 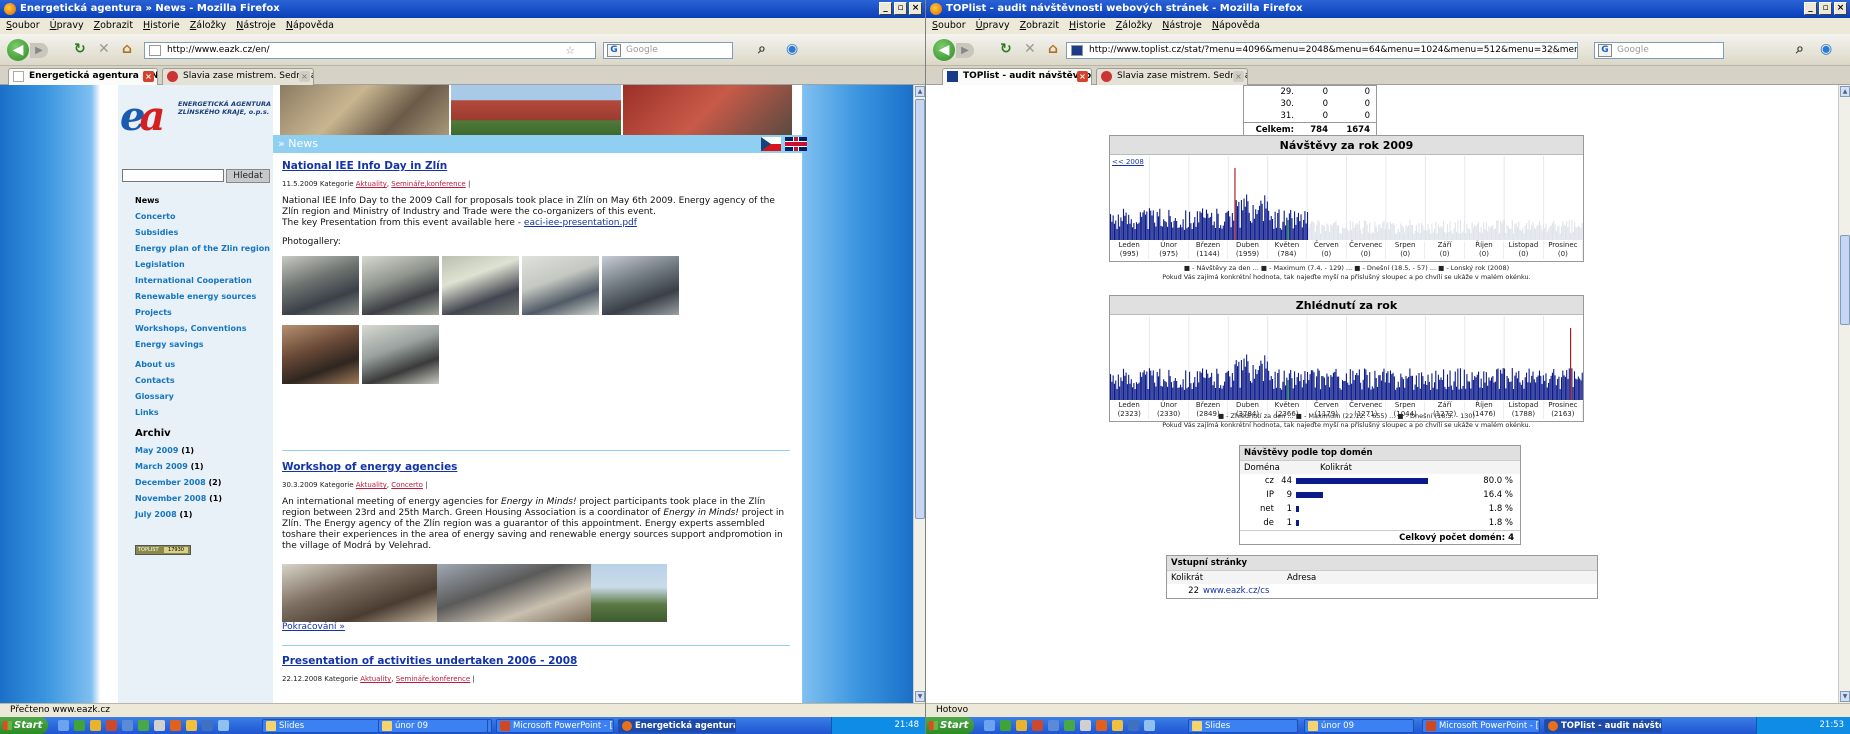 What do you see at coordinates (433, 679) in the screenshot?
I see `category-link: Semináře,konference` at bounding box center [433, 679].